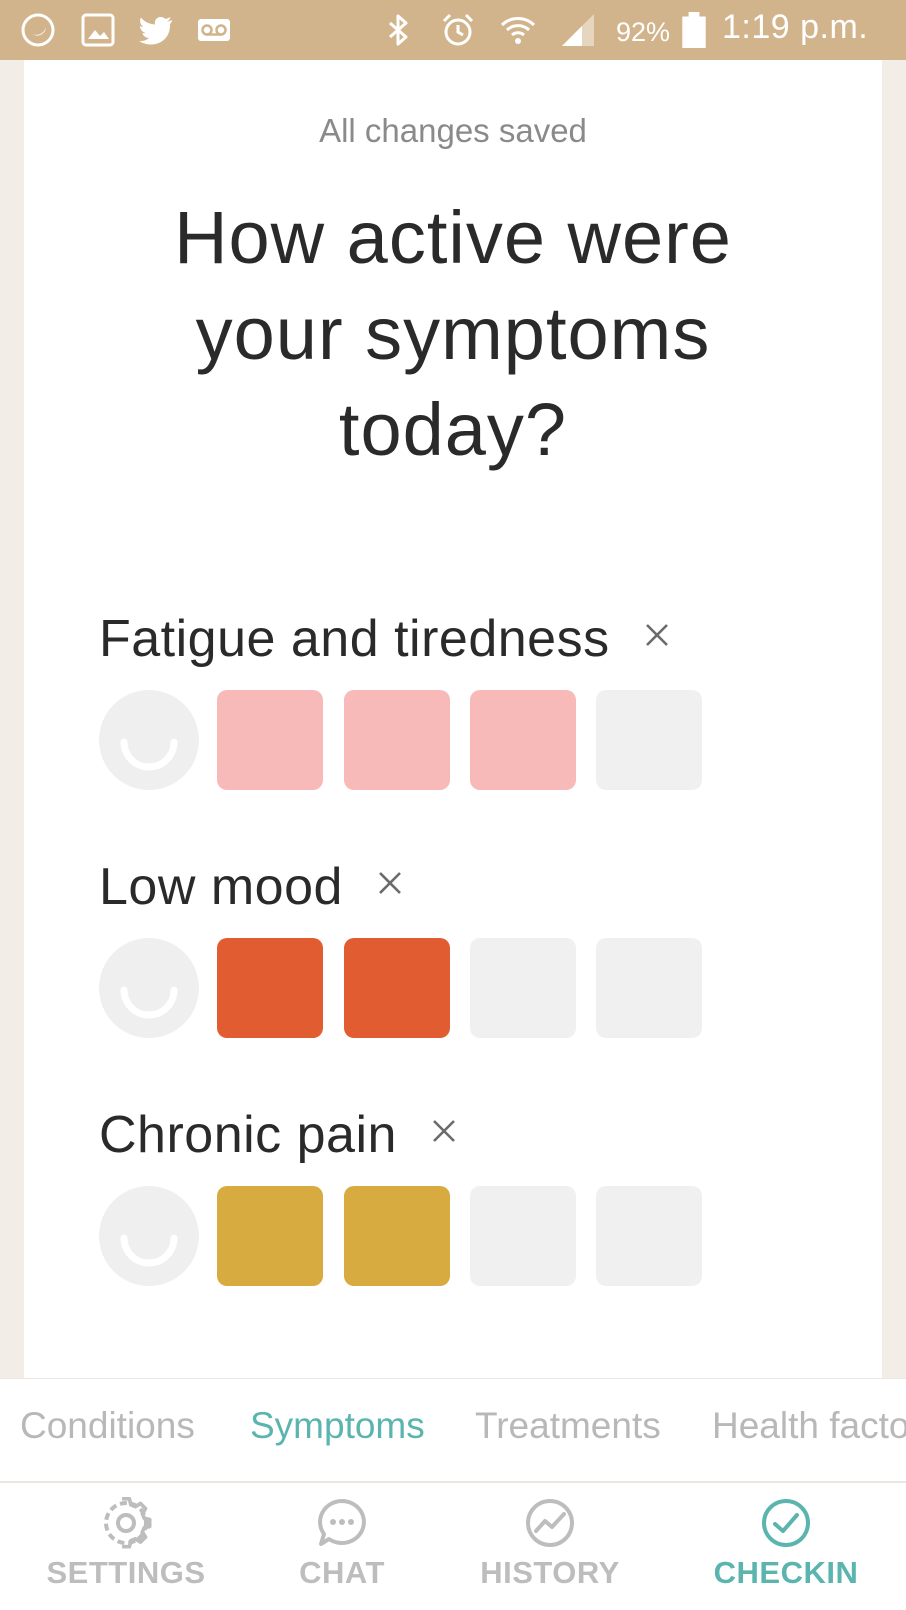 This screenshot has width=906, height=1610. What do you see at coordinates (98, 30) in the screenshot?
I see `image-icon` at bounding box center [98, 30].